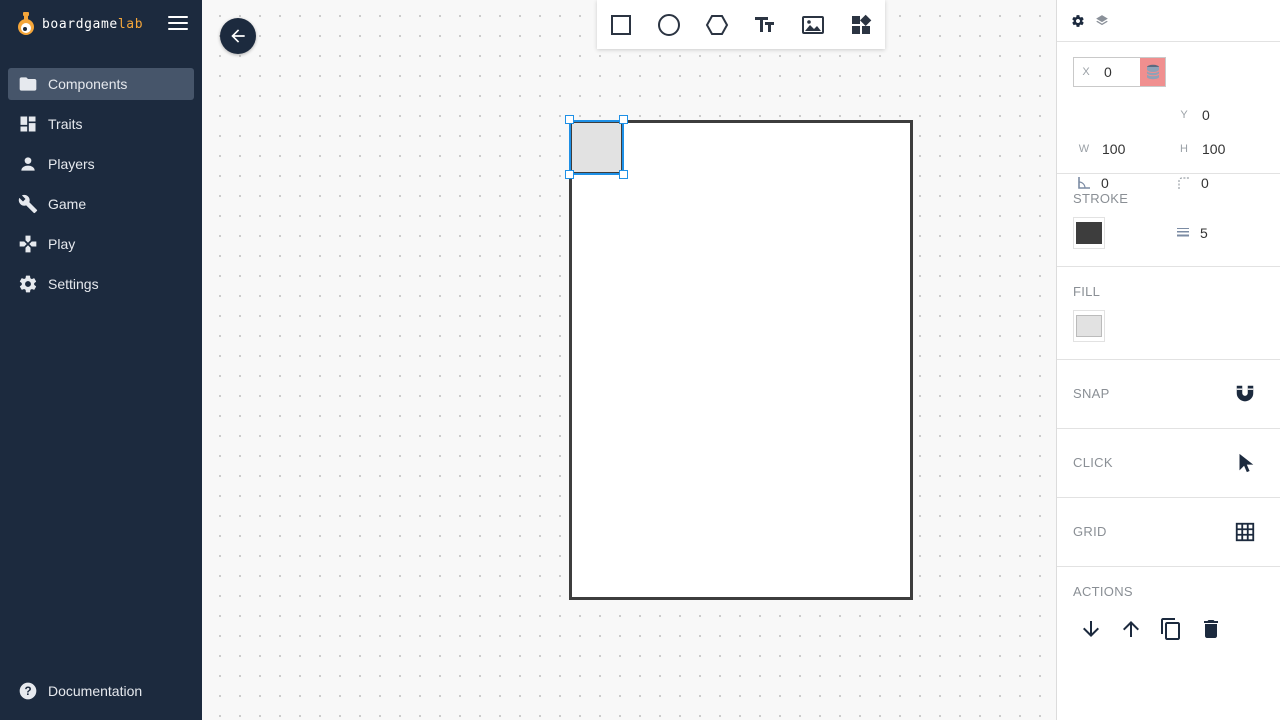  Describe the element at coordinates (28, 284) in the screenshot. I see `gear-icon` at that location.